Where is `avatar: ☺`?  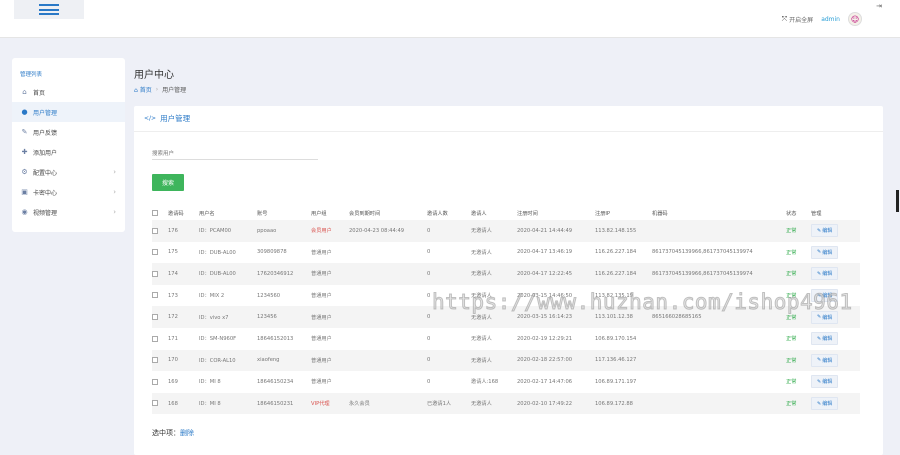
avatar: ☺ is located at coordinates (855, 19).